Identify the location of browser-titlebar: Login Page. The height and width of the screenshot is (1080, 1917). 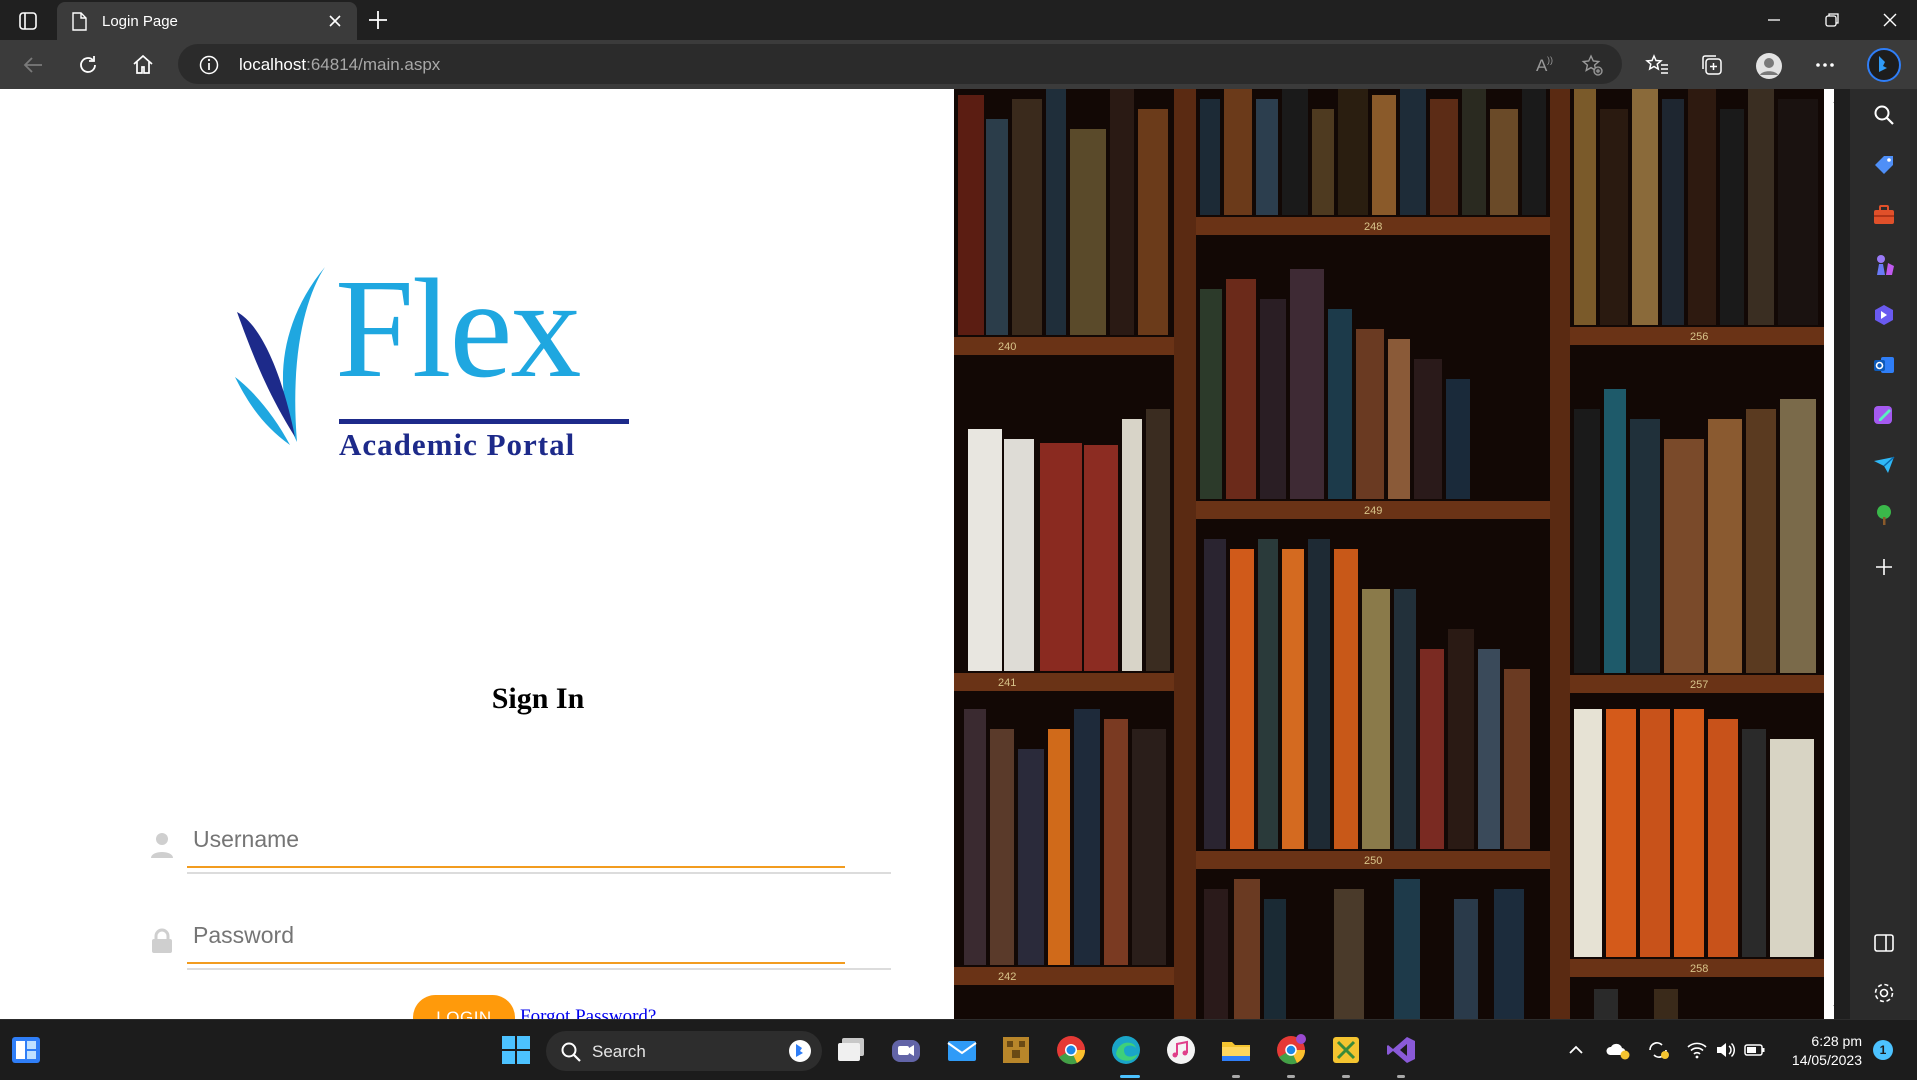
(958, 20).